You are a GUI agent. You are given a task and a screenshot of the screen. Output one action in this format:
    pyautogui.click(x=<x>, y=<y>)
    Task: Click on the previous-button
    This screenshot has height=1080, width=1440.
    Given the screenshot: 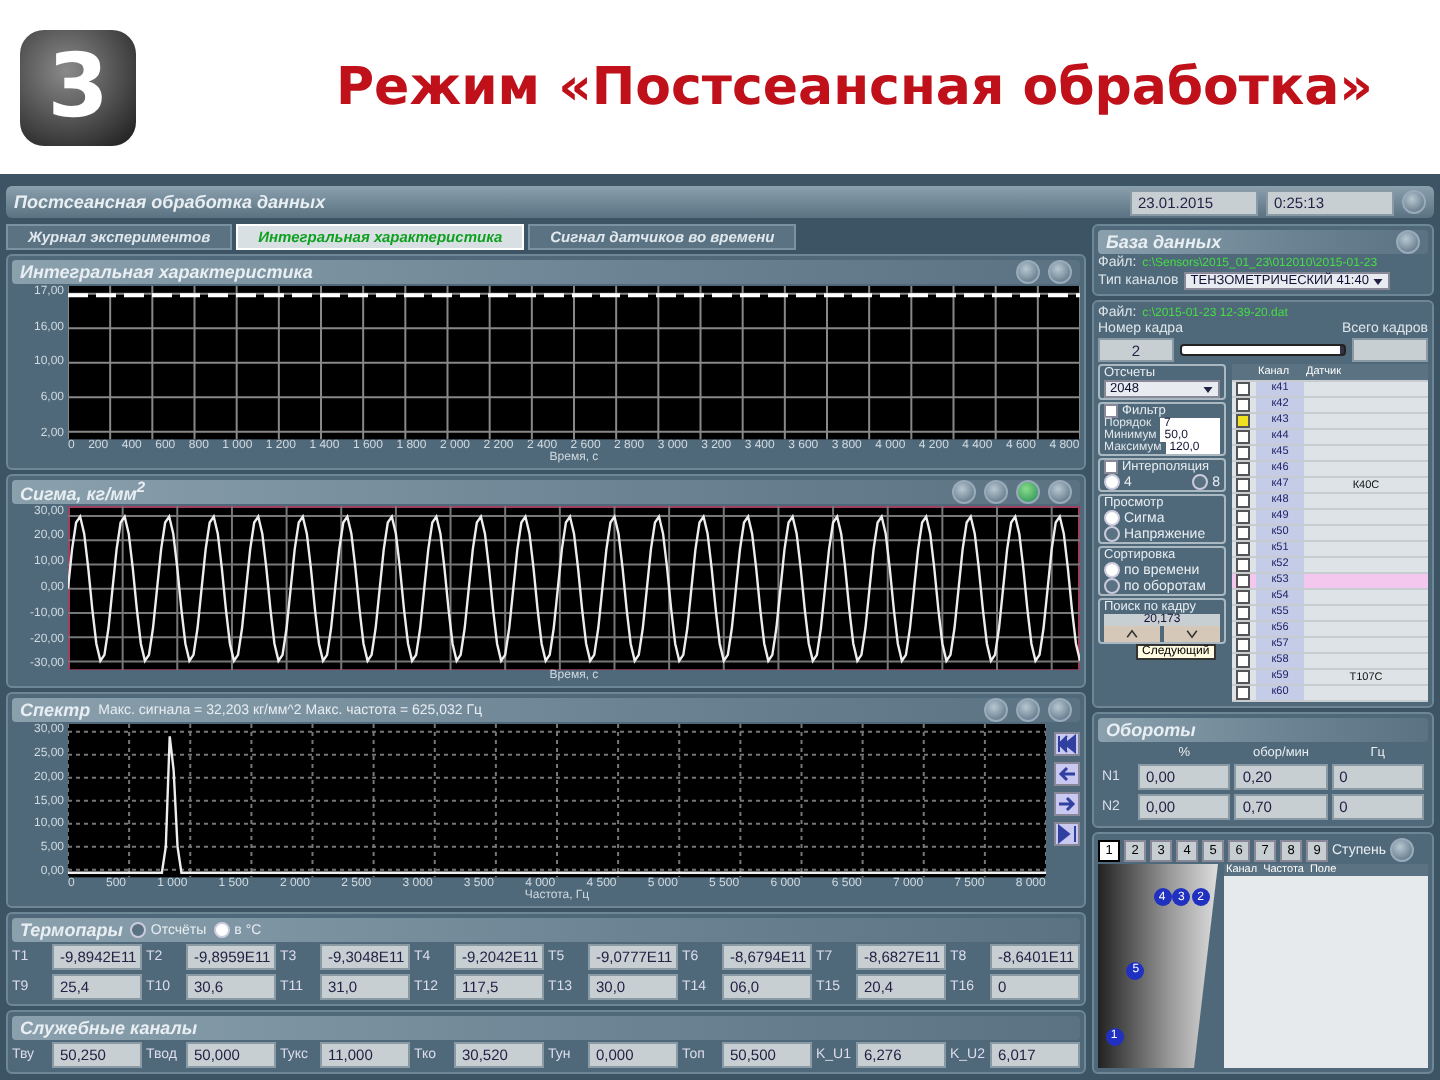 What is the action you would take?
    pyautogui.click(x=1132, y=634)
    